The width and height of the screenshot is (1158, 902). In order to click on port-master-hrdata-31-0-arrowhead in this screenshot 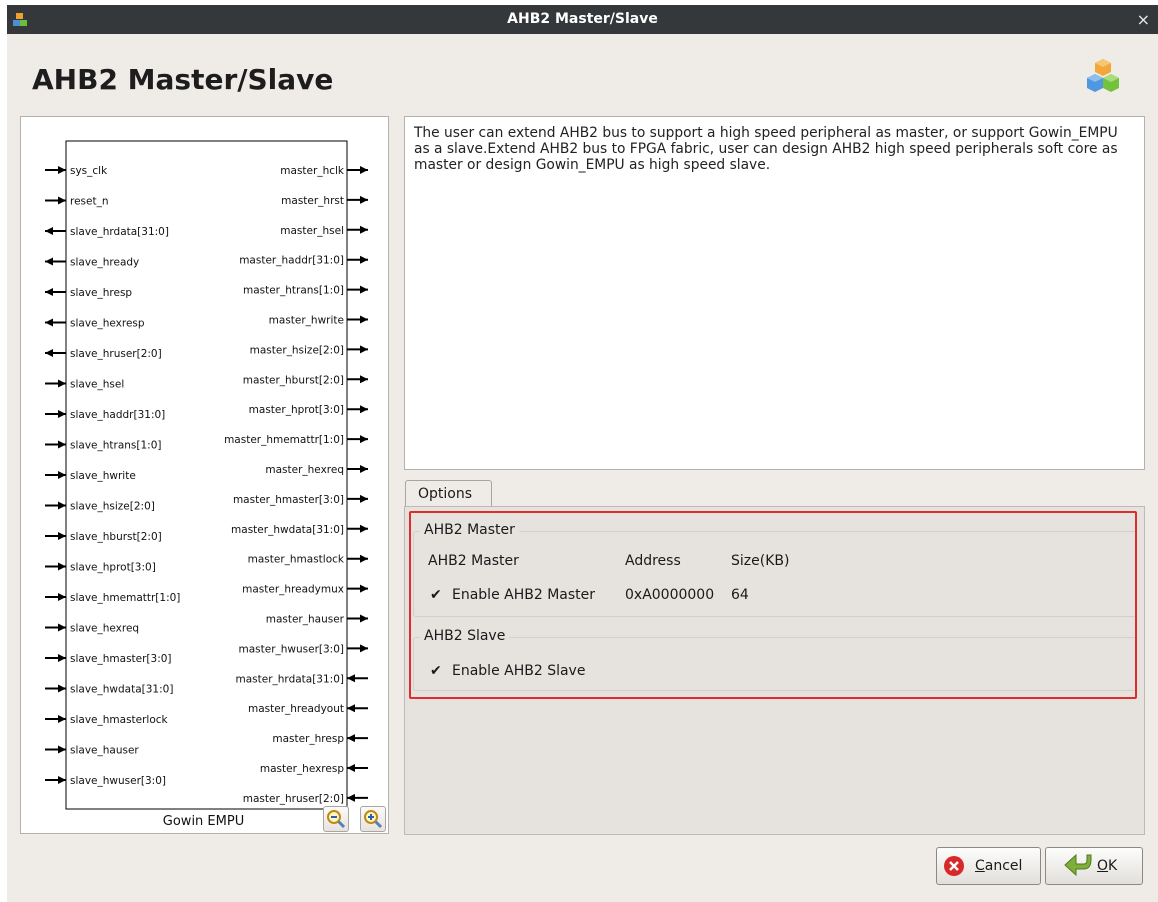, I will do `click(351, 678)`.